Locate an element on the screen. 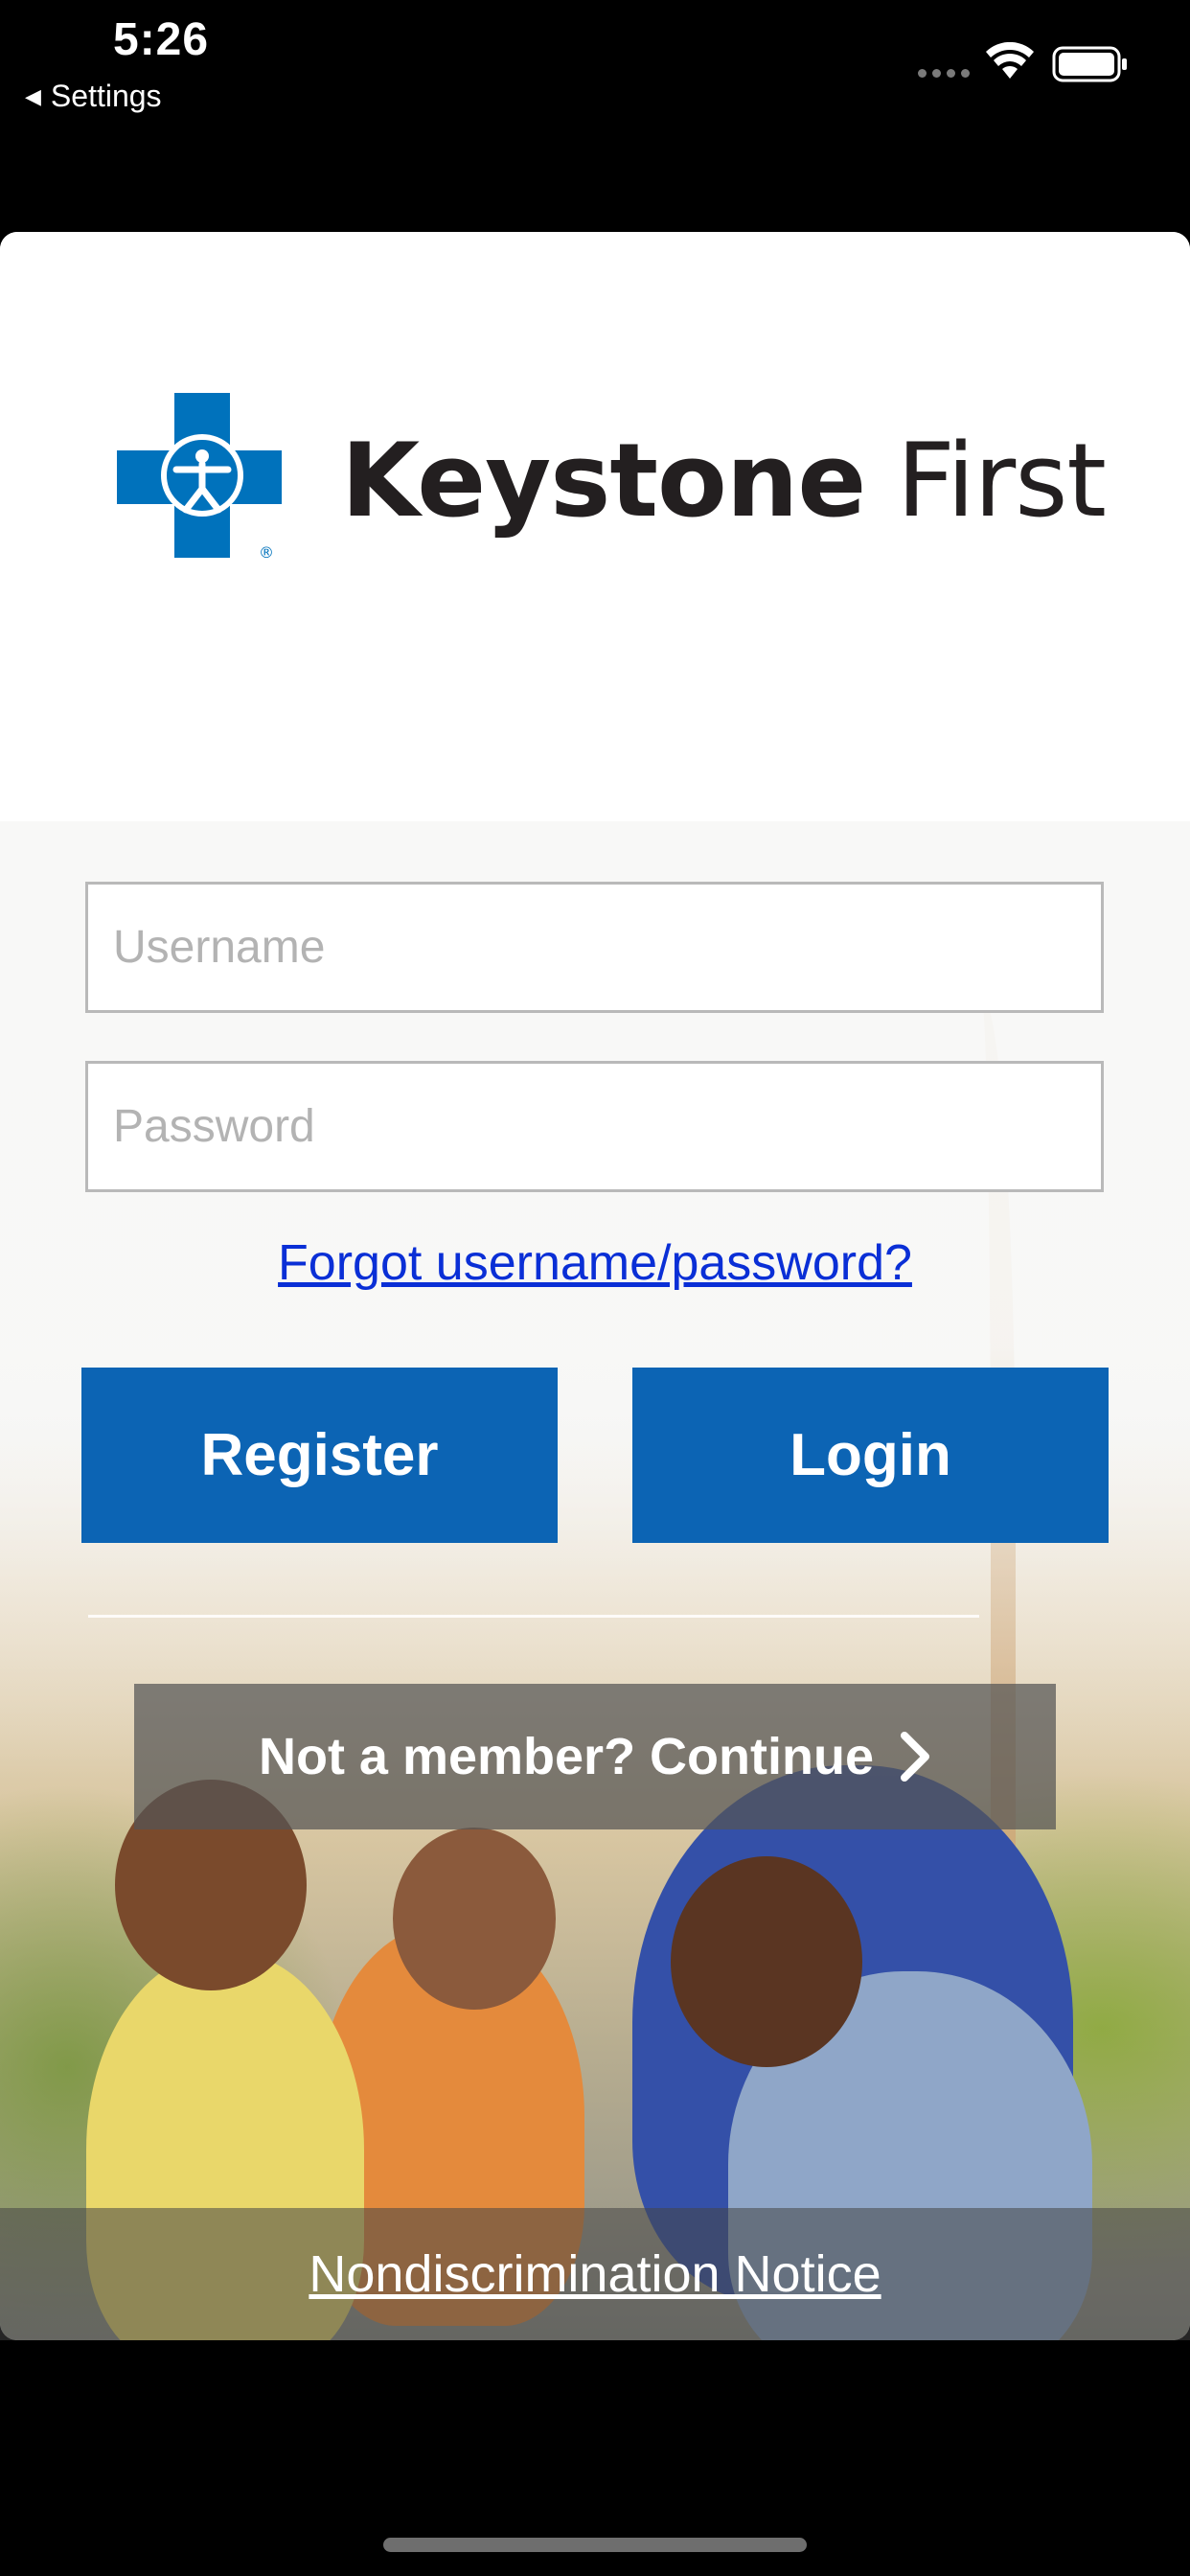 Image resolution: width=1190 pixels, height=2576 pixels. status-bar: 5:26 ◀ Settings is located at coordinates (595, 63).